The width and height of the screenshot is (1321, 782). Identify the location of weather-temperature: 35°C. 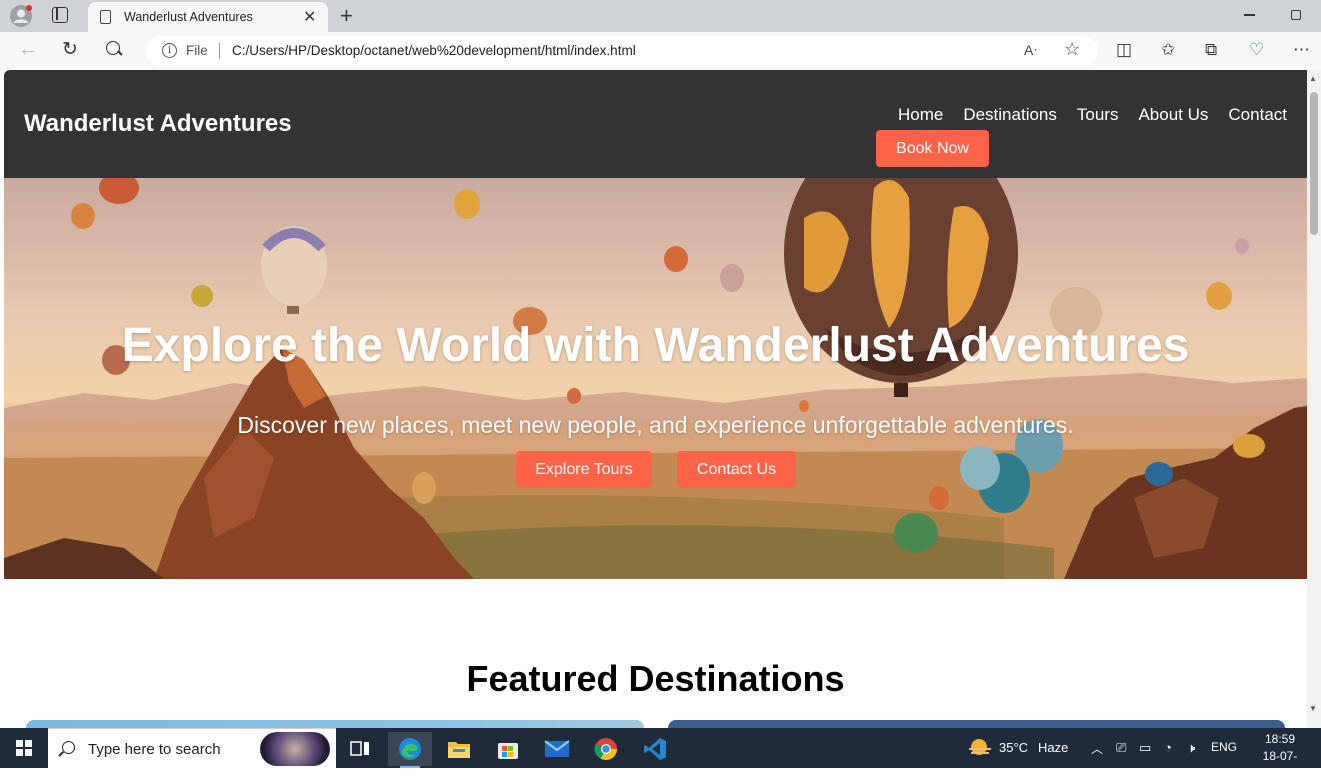
(1013, 747).